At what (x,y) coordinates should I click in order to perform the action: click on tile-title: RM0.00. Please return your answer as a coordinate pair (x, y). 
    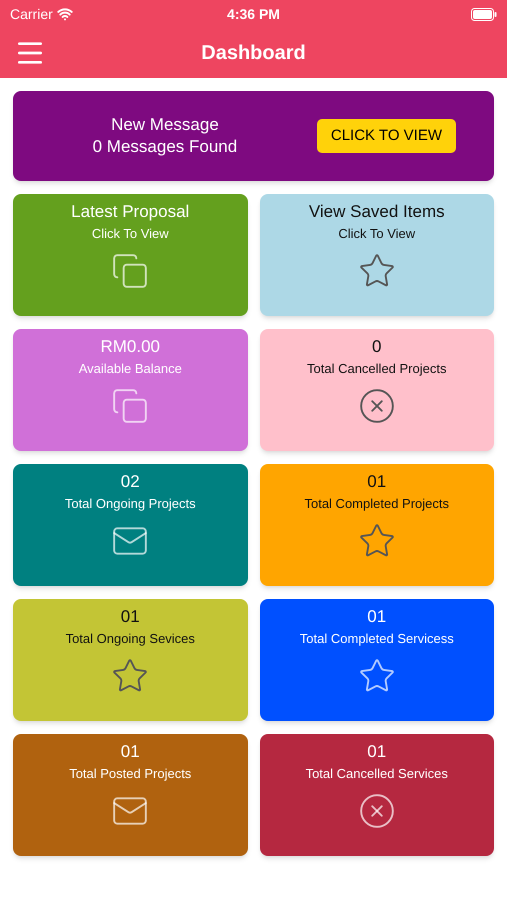
    Looking at the image, I should click on (130, 347).